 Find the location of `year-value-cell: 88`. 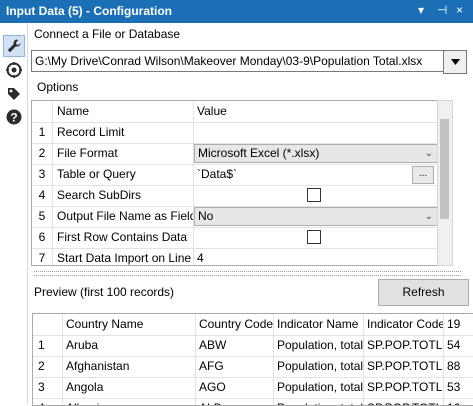

year-value-cell: 88 is located at coordinates (454, 366).